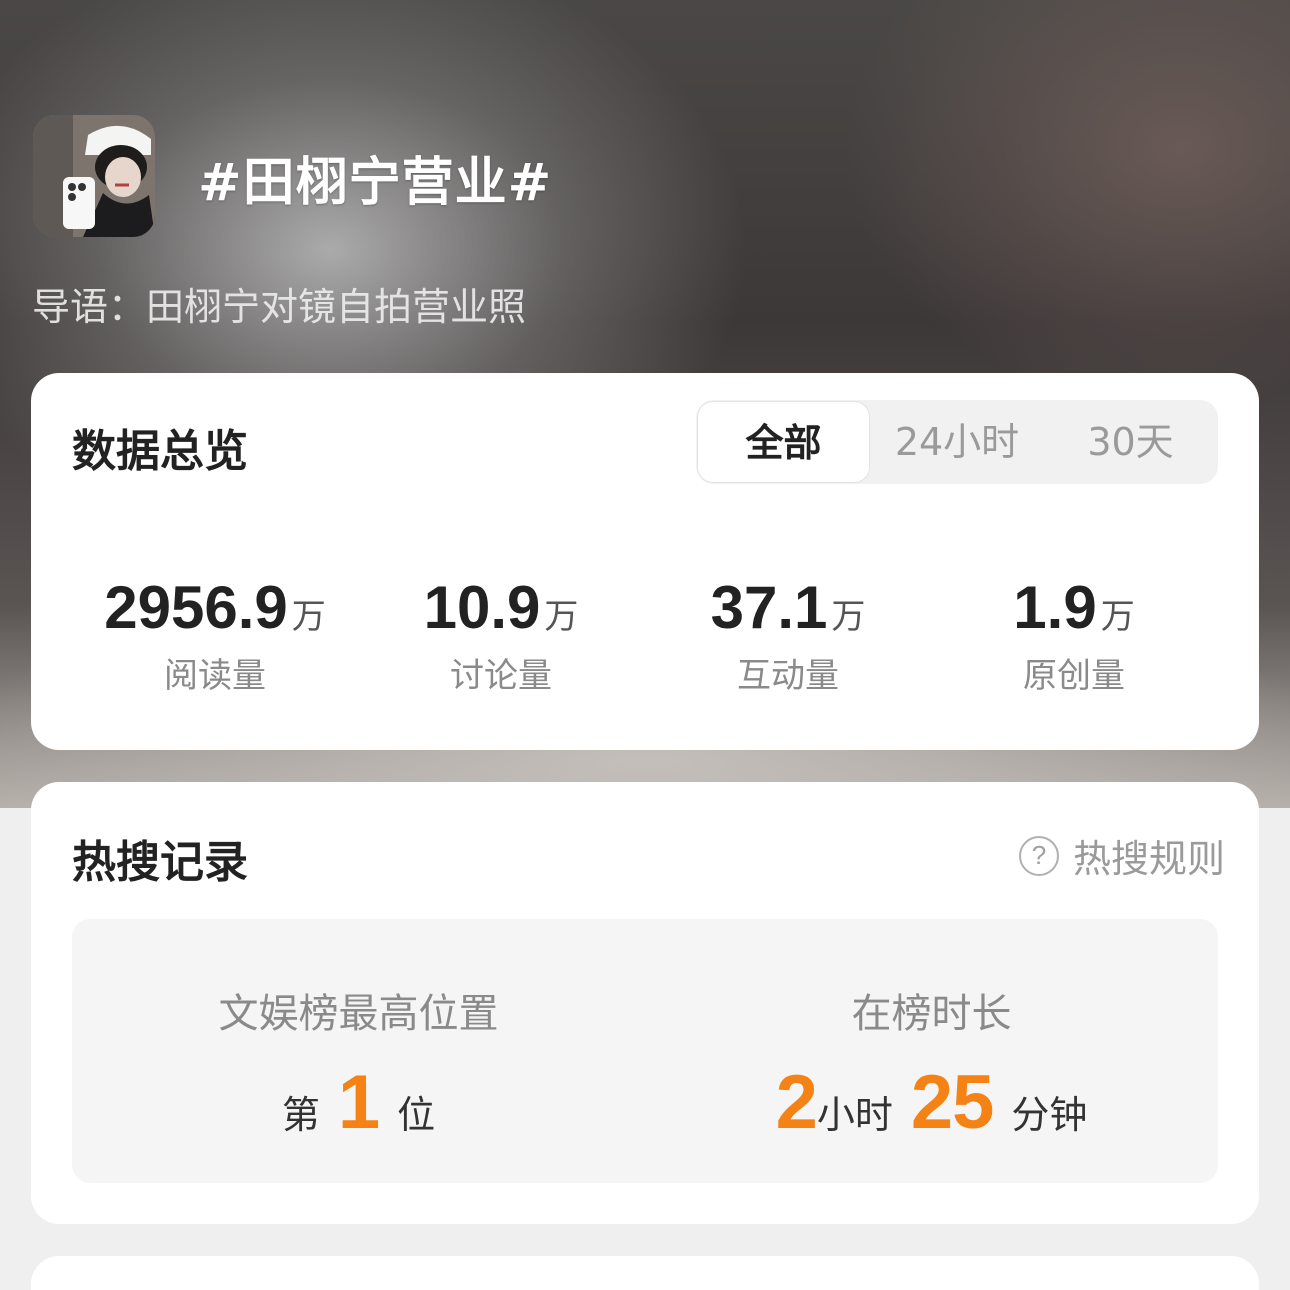 Image resolution: width=1290 pixels, height=1290 pixels. I want to click on best-position-value: 第1位, so click(358, 1102).